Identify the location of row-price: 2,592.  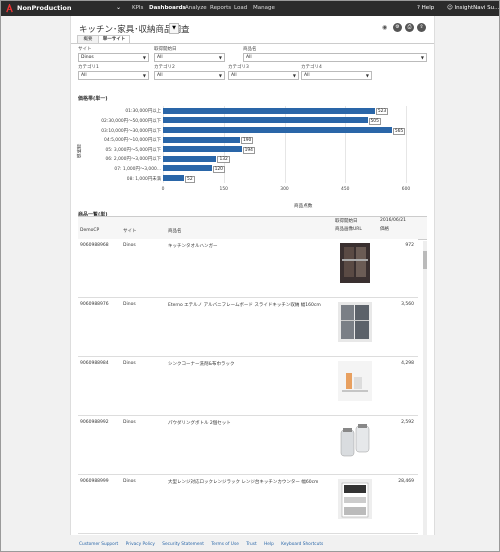
(407, 422).